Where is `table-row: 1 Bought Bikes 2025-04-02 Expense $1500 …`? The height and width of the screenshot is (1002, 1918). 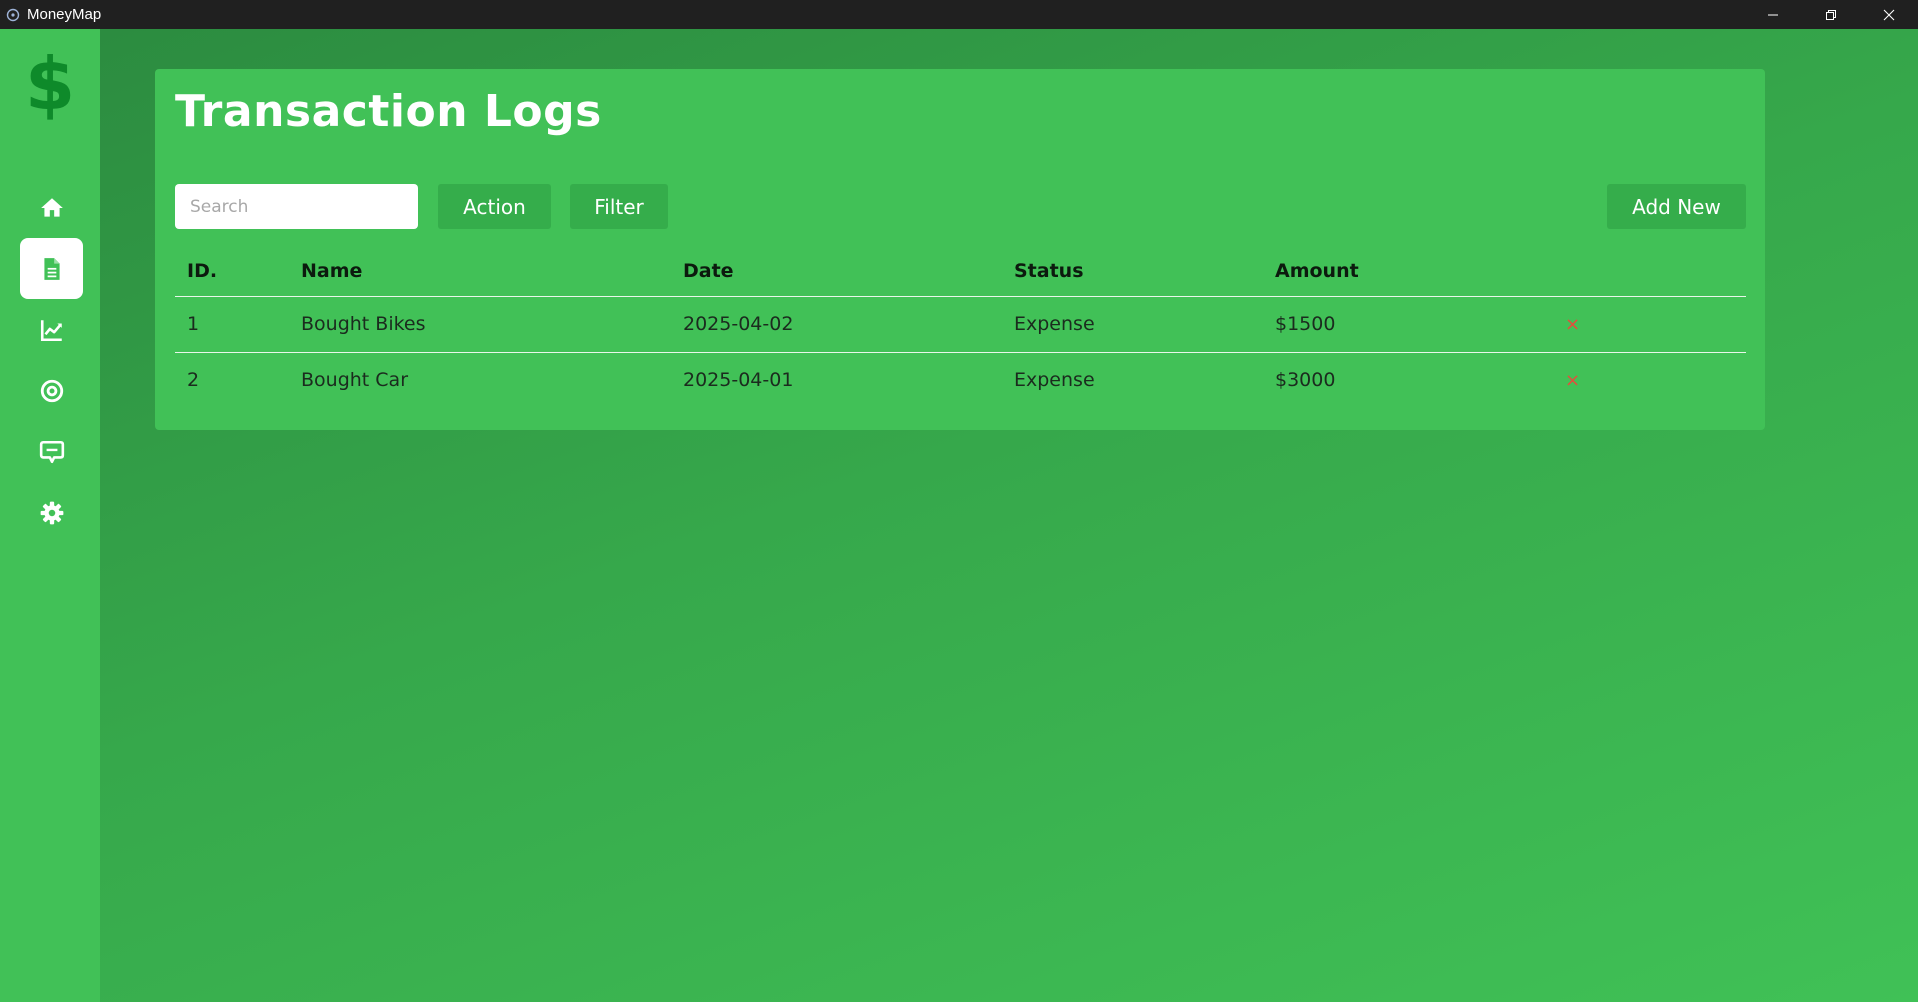 table-row: 1 Bought Bikes 2025-04-02 Expense $1500 … is located at coordinates (960, 324).